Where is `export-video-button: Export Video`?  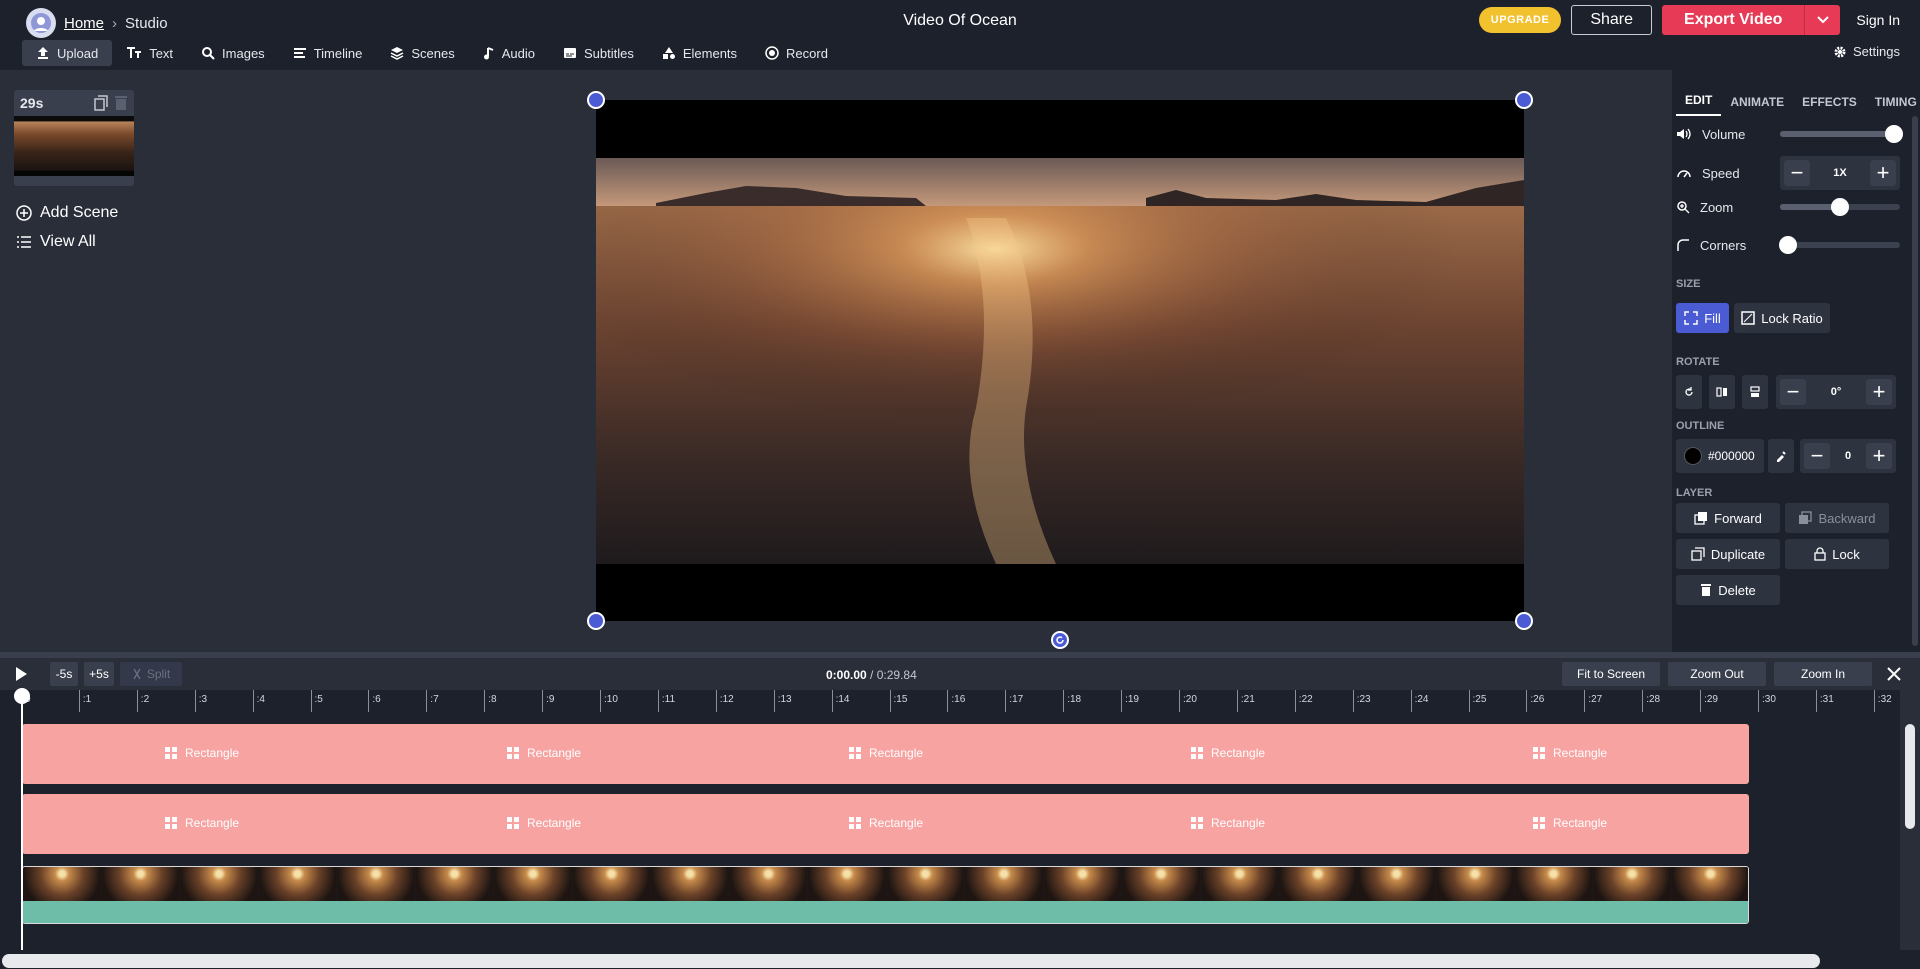
export-video-button: Export Video is located at coordinates (1733, 20).